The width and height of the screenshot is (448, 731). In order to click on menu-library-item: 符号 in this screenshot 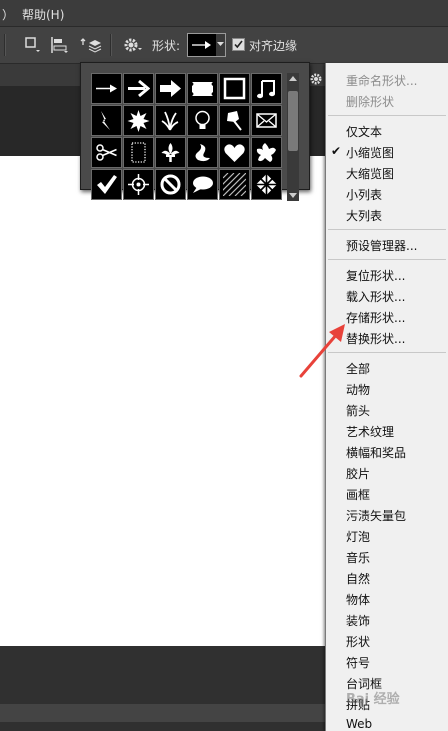, I will do `click(358, 662)`.